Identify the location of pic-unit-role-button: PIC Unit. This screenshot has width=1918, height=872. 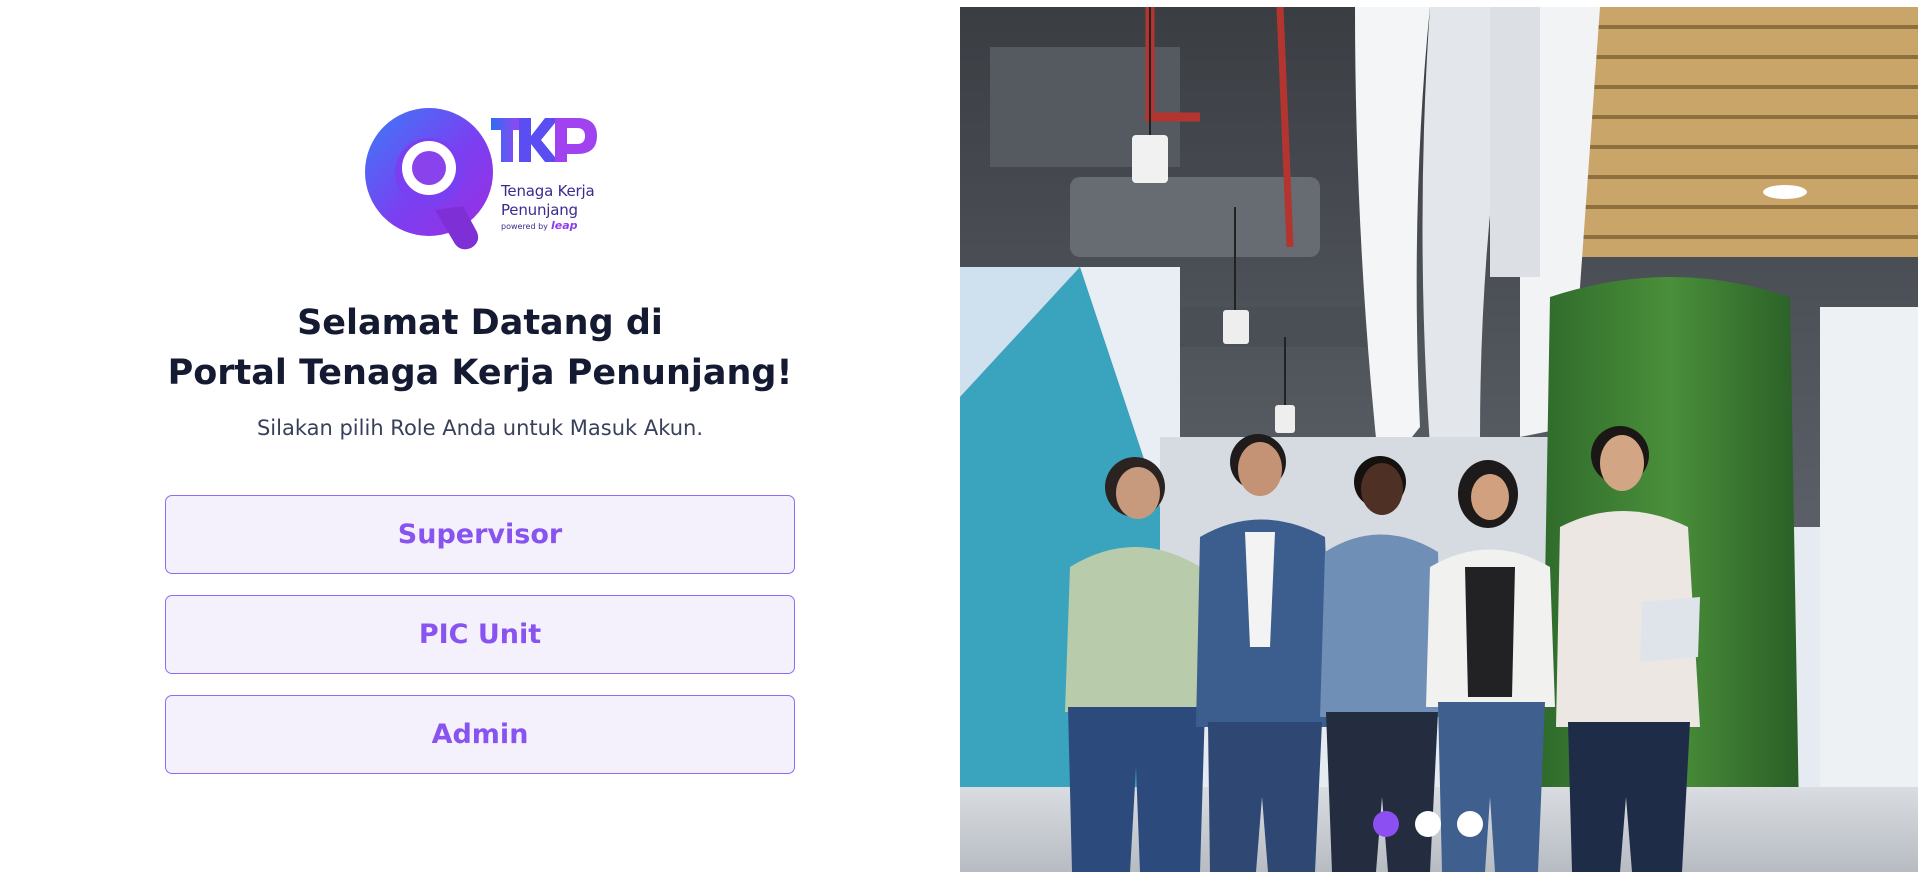
(480, 634).